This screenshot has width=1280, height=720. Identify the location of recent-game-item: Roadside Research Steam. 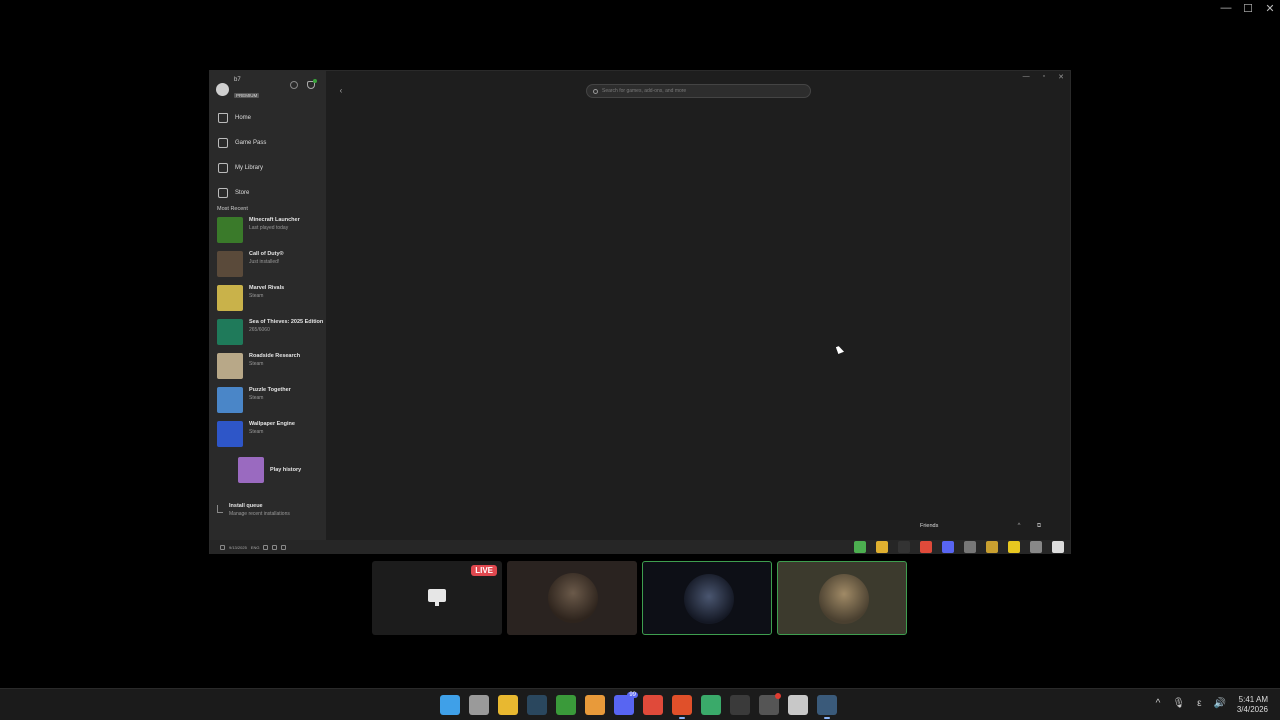
(271, 370).